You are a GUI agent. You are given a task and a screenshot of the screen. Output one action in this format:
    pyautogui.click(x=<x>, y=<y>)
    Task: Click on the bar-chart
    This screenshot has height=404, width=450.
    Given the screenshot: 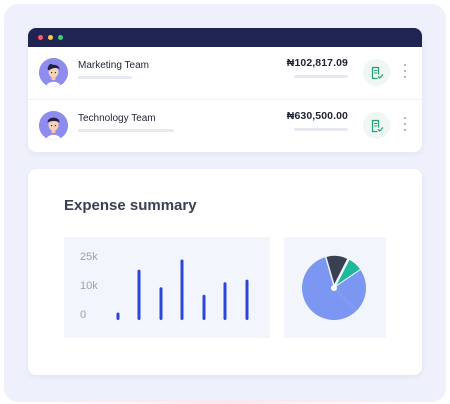 What is the action you would take?
    pyautogui.click(x=182, y=289)
    